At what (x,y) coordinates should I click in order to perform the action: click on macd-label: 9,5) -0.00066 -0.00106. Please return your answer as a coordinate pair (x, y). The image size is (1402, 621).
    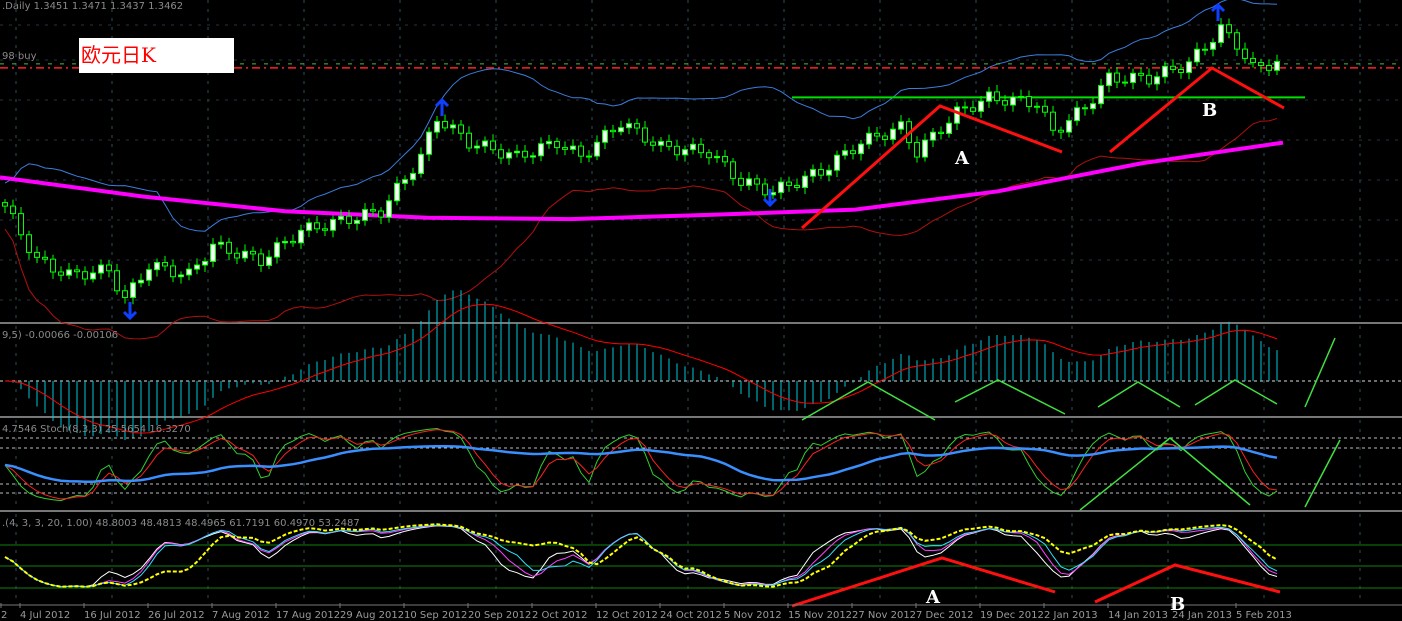
    Looking at the image, I should click on (60, 335).